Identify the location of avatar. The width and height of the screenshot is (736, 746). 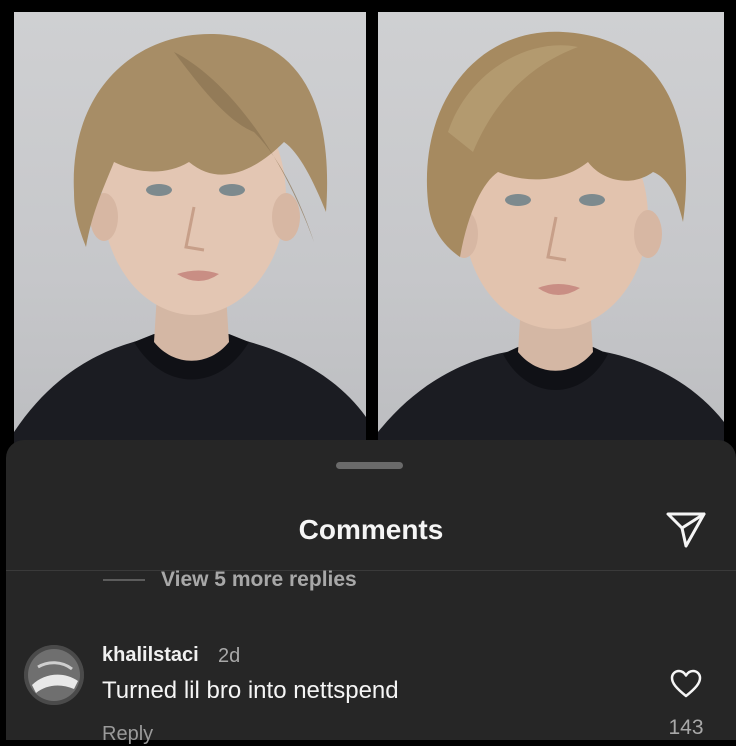
(54, 675).